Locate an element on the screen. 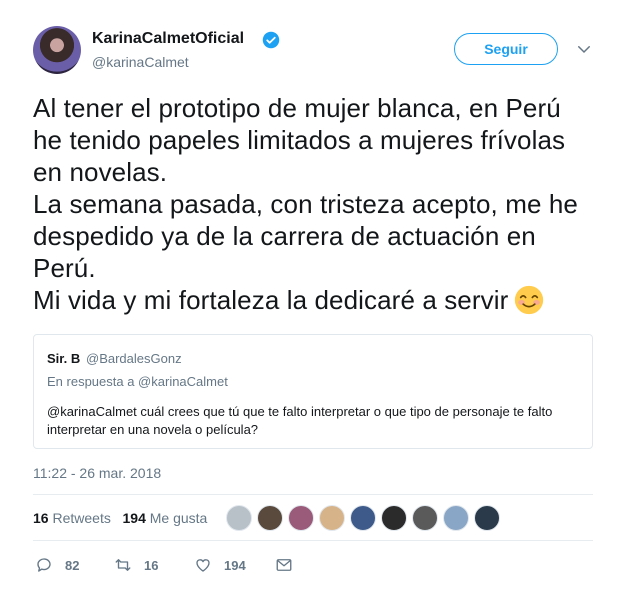 Image resolution: width=631 pixels, height=589 pixels. reply-count: 82 is located at coordinates (72, 565).